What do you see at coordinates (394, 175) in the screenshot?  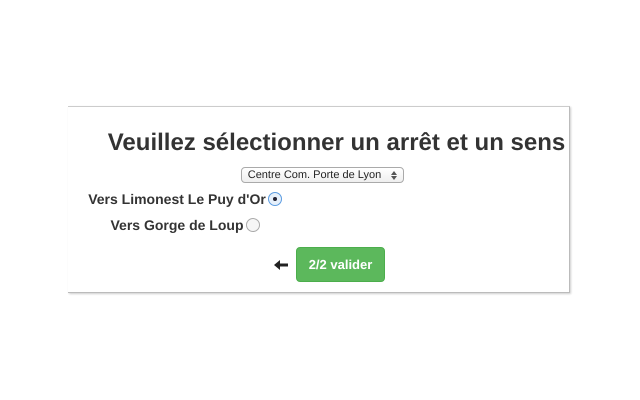 I see `up-down-icon` at bounding box center [394, 175].